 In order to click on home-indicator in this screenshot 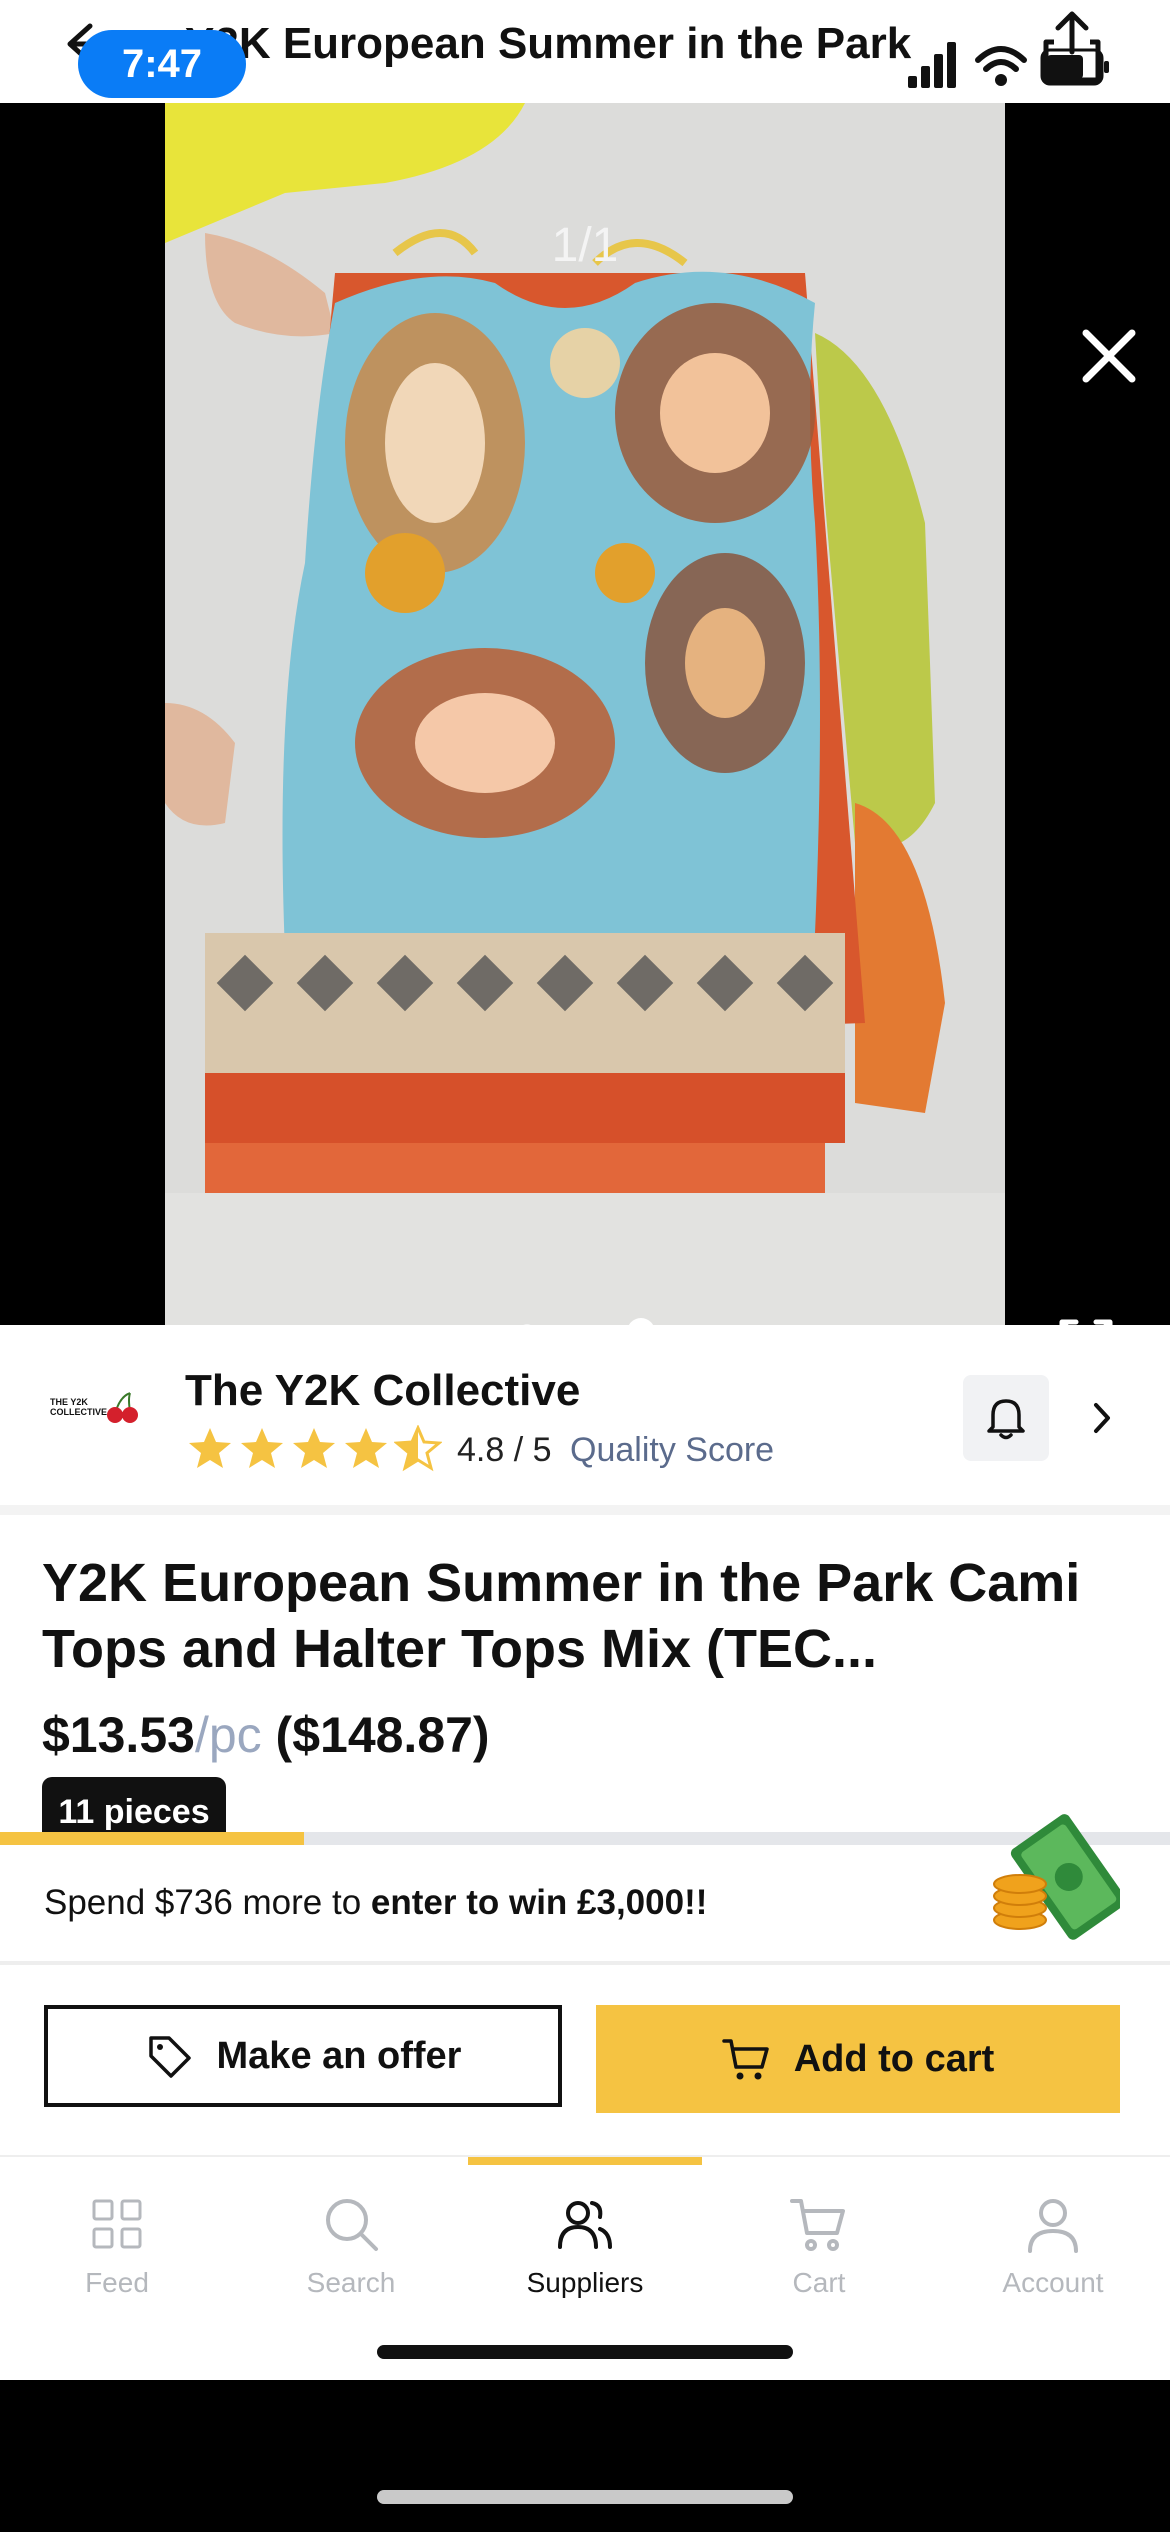, I will do `click(585, 2352)`.